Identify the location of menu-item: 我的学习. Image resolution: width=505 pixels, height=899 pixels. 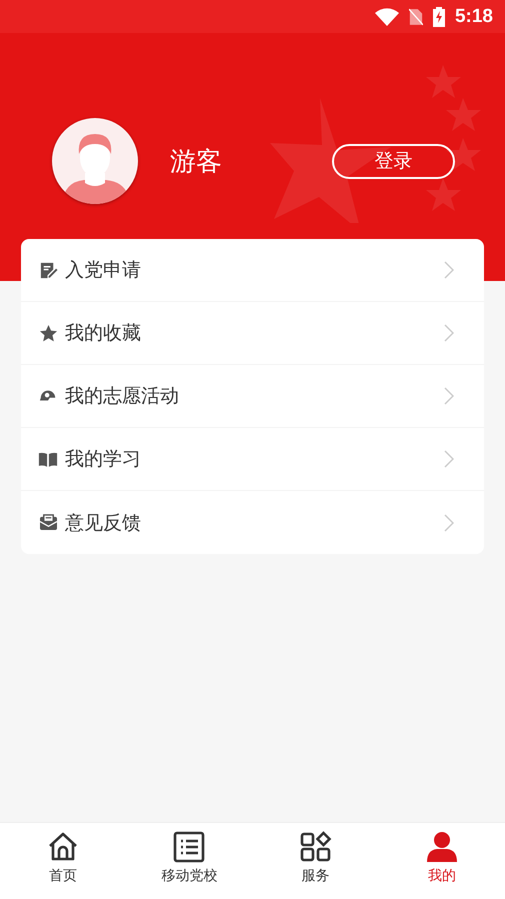
(252, 459).